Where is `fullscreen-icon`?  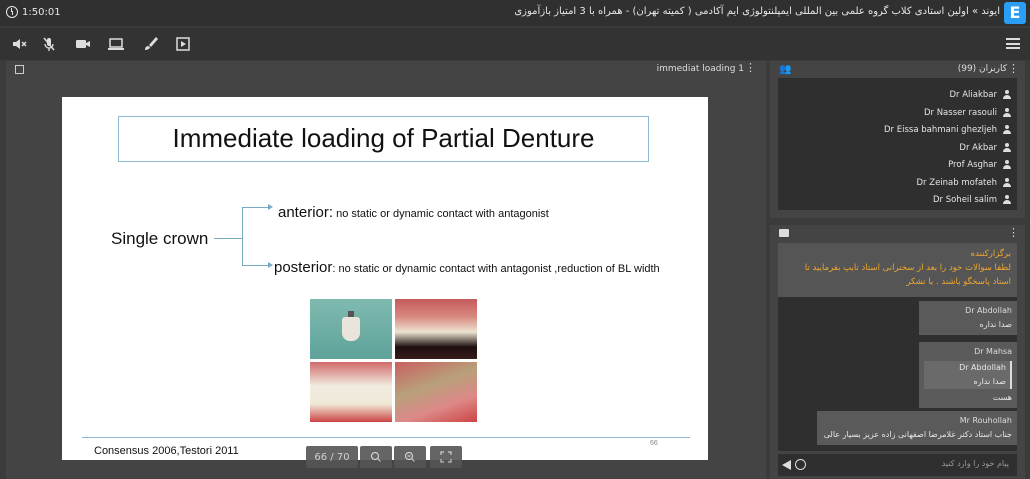
fullscreen-icon is located at coordinates (446, 457).